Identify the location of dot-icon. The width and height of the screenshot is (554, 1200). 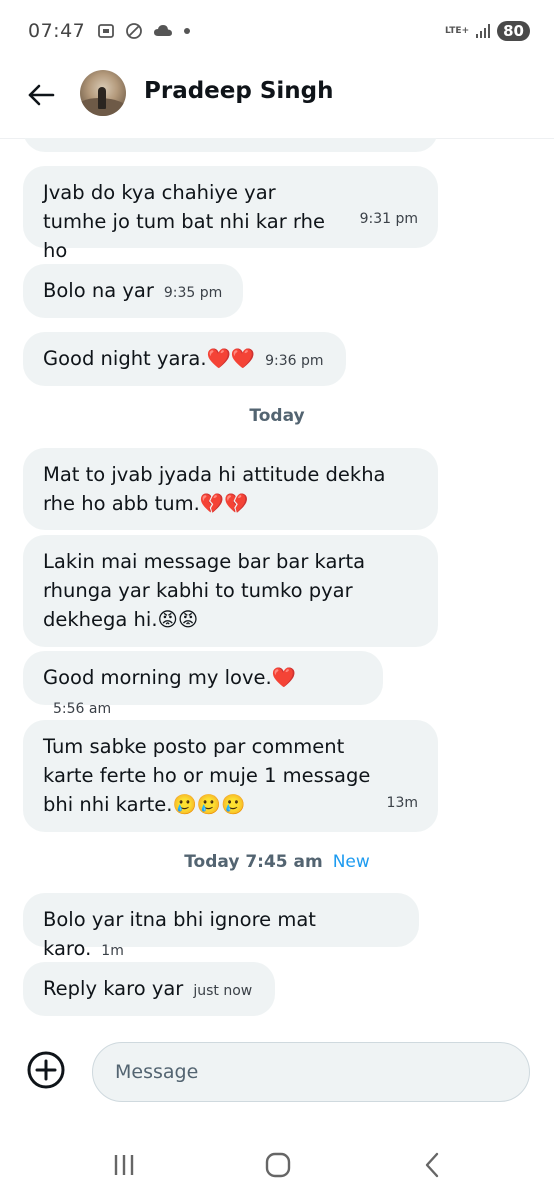
(187, 31).